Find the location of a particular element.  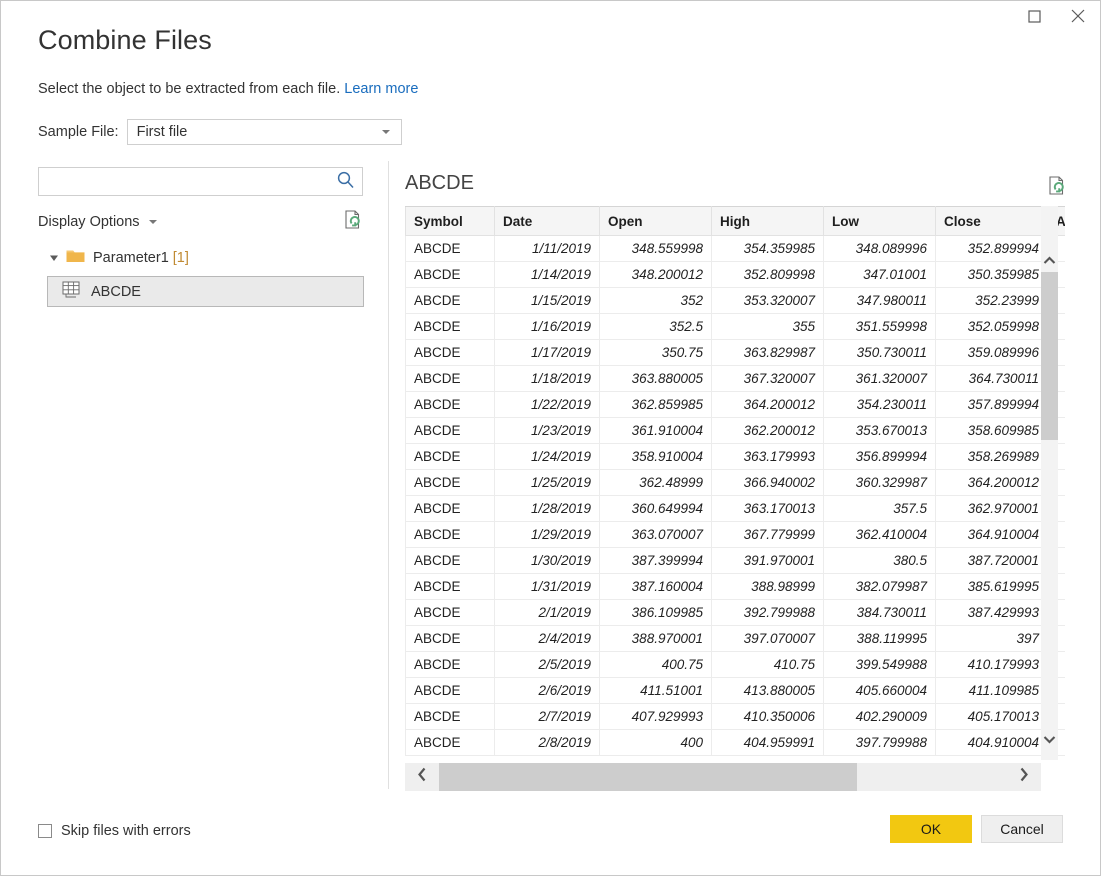

tree-node-parameter1: Parameter1 [1] is located at coordinates (201, 257).